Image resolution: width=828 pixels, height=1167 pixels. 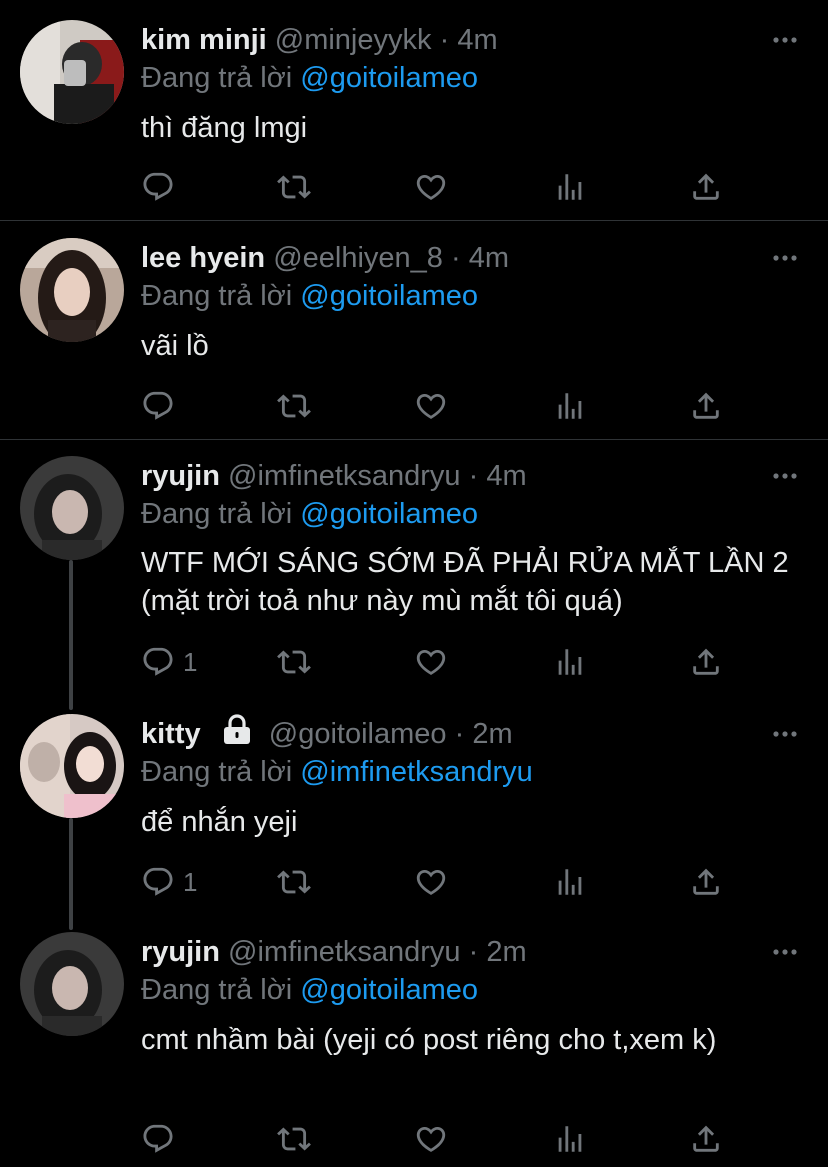 What do you see at coordinates (358, 258) in the screenshot?
I see `username: @eelhiyen_8` at bounding box center [358, 258].